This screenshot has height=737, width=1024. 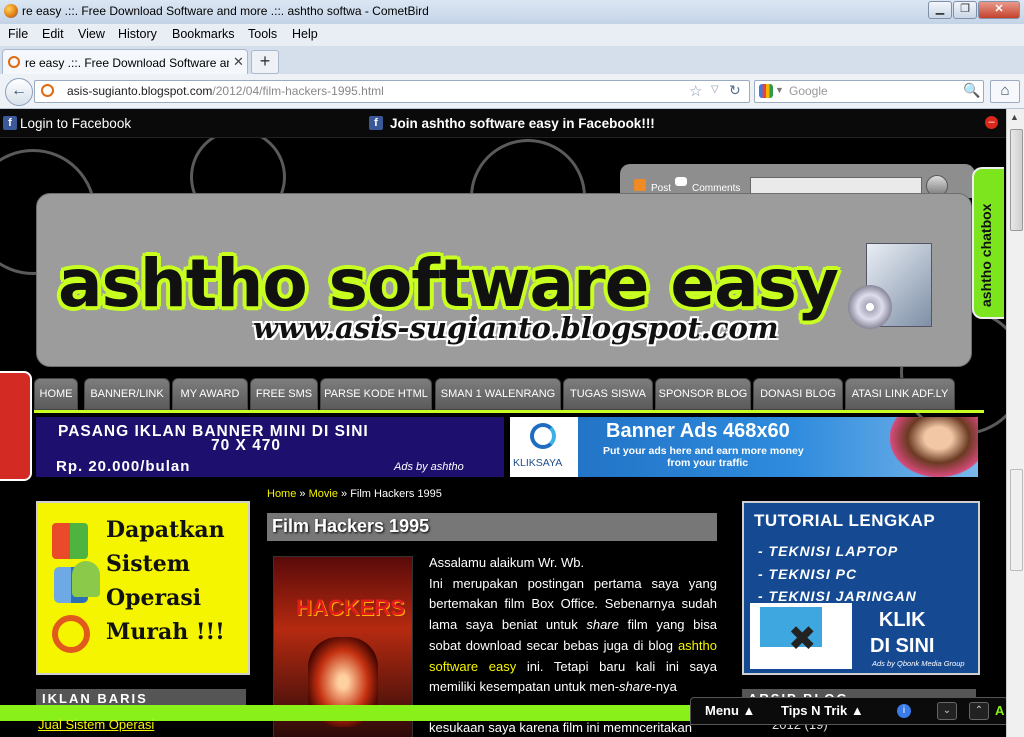 What do you see at coordinates (281, 494) in the screenshot?
I see `breadcrumb-home-link: Home` at bounding box center [281, 494].